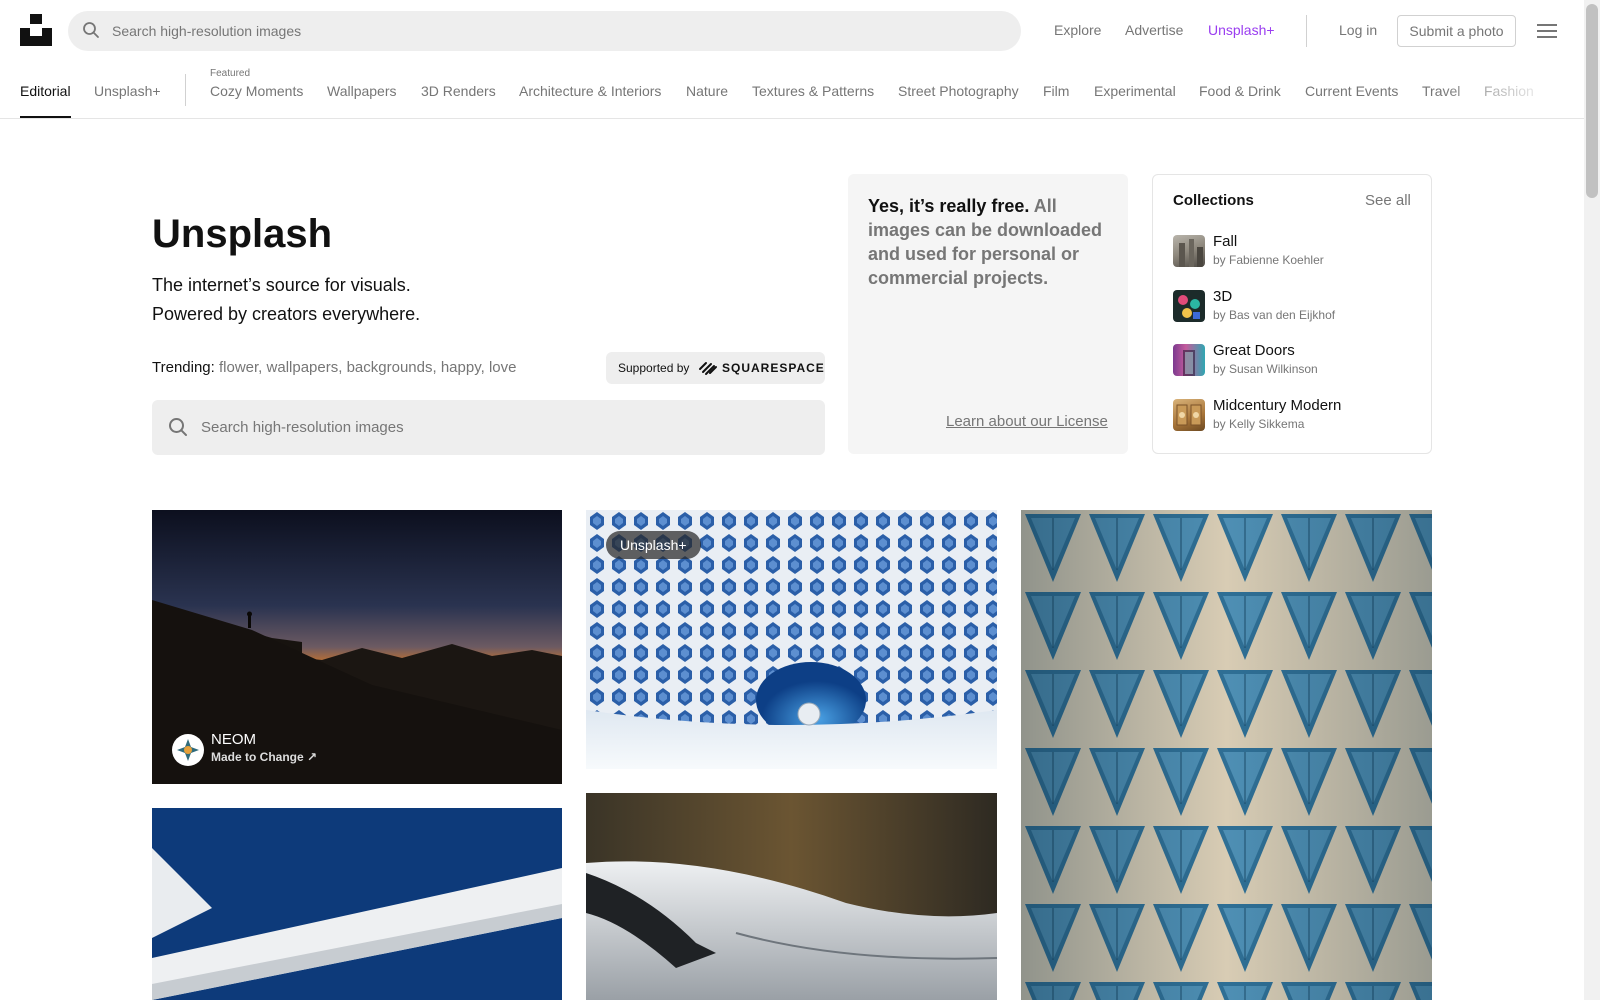 The width and height of the screenshot is (1600, 1000). What do you see at coordinates (45, 117) in the screenshot?
I see `active-tab-indicator` at bounding box center [45, 117].